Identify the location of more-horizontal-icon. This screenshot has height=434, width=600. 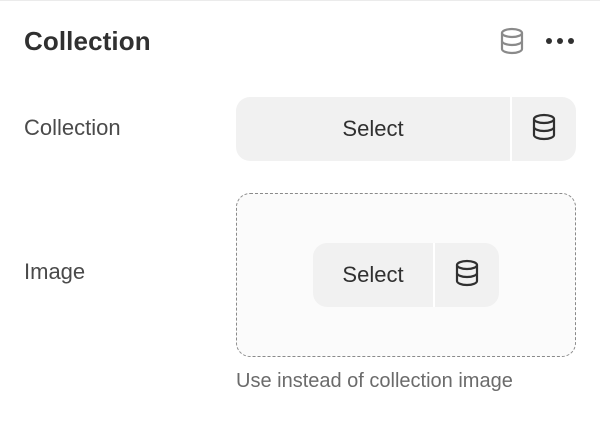
(560, 41).